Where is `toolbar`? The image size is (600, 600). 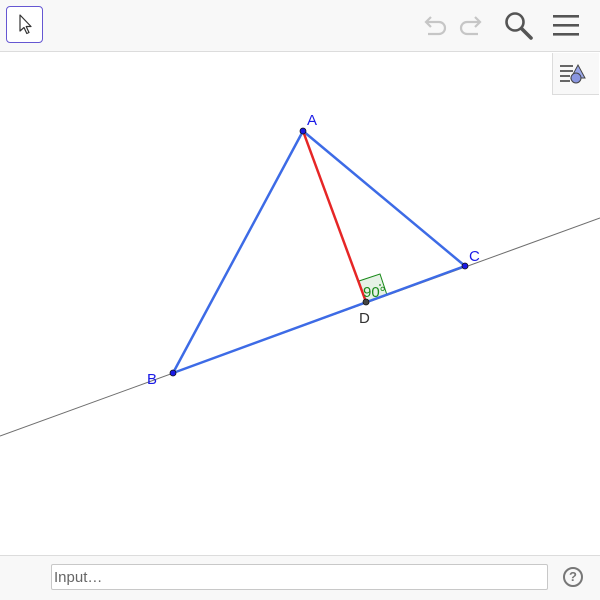
toolbar is located at coordinates (300, 26).